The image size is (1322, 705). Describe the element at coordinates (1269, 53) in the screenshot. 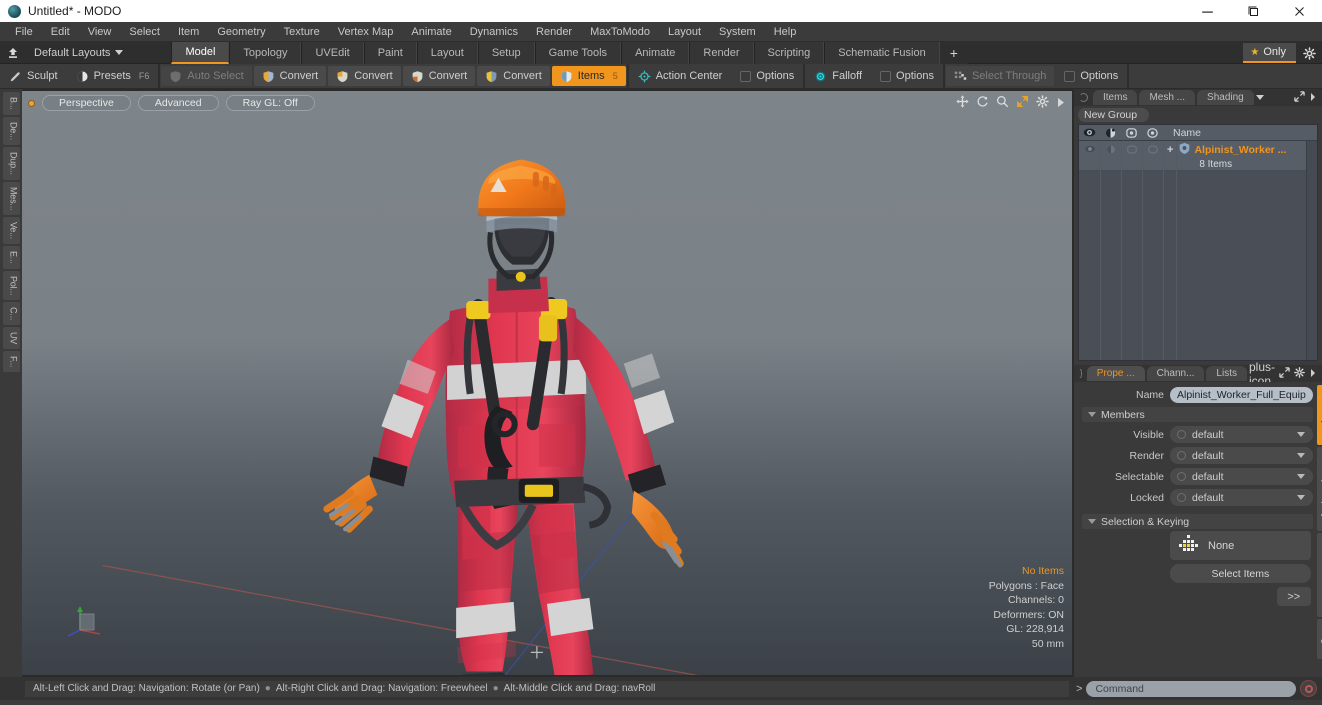

I see `only-toggle-button: ★ Only` at that location.